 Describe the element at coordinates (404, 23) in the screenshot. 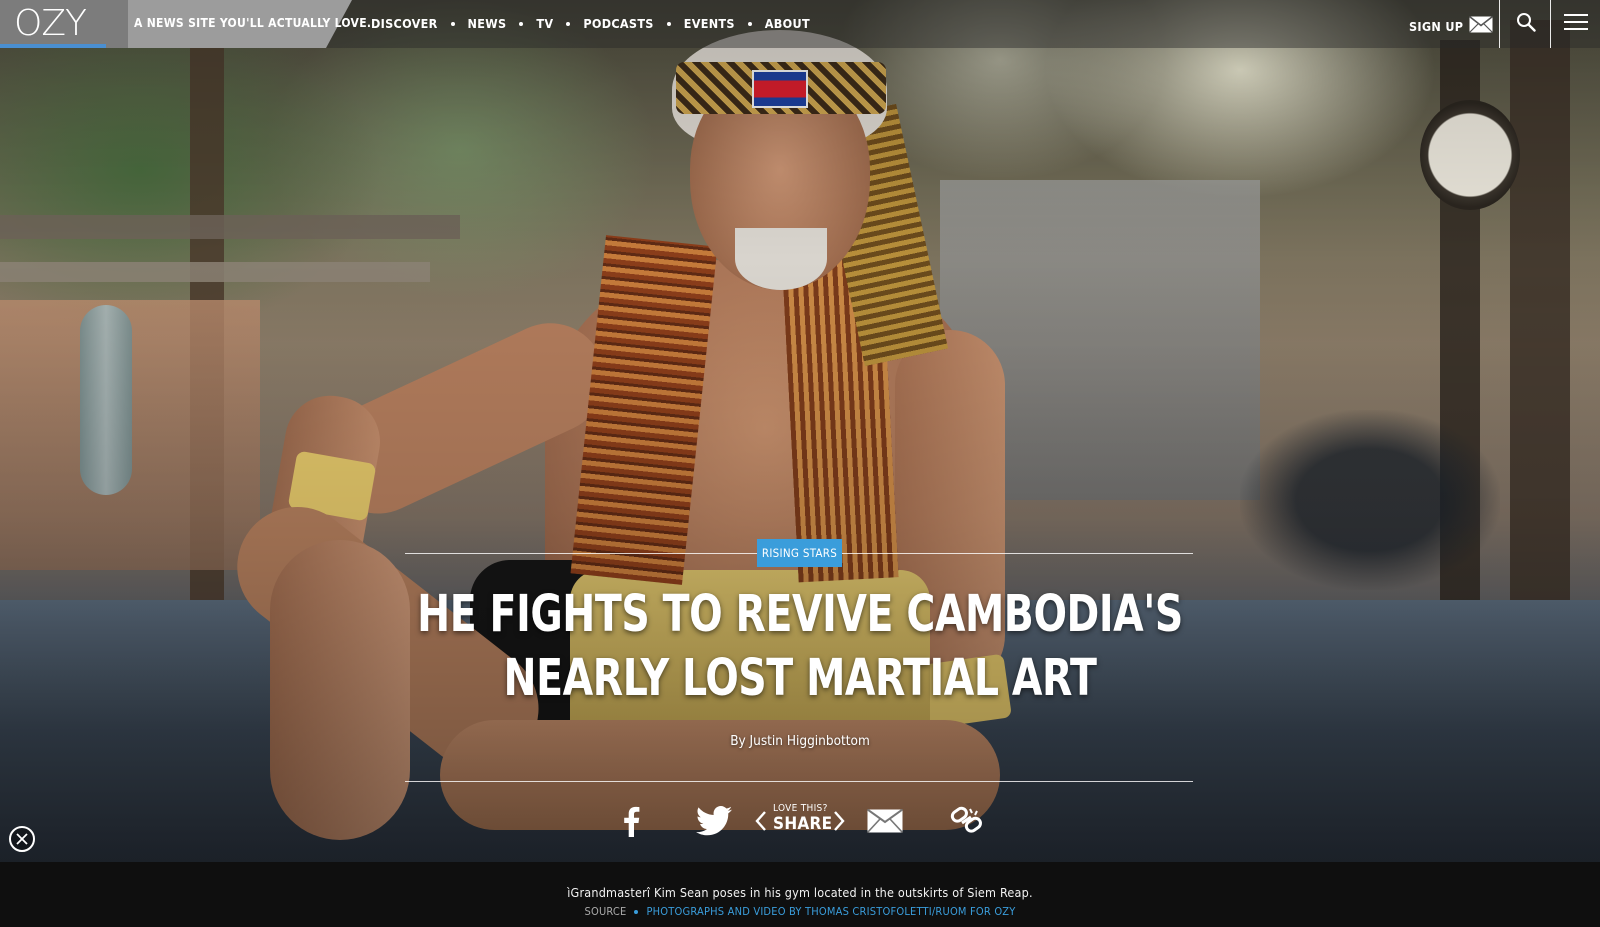

I see `nav-item-discover: DISCOVER` at that location.